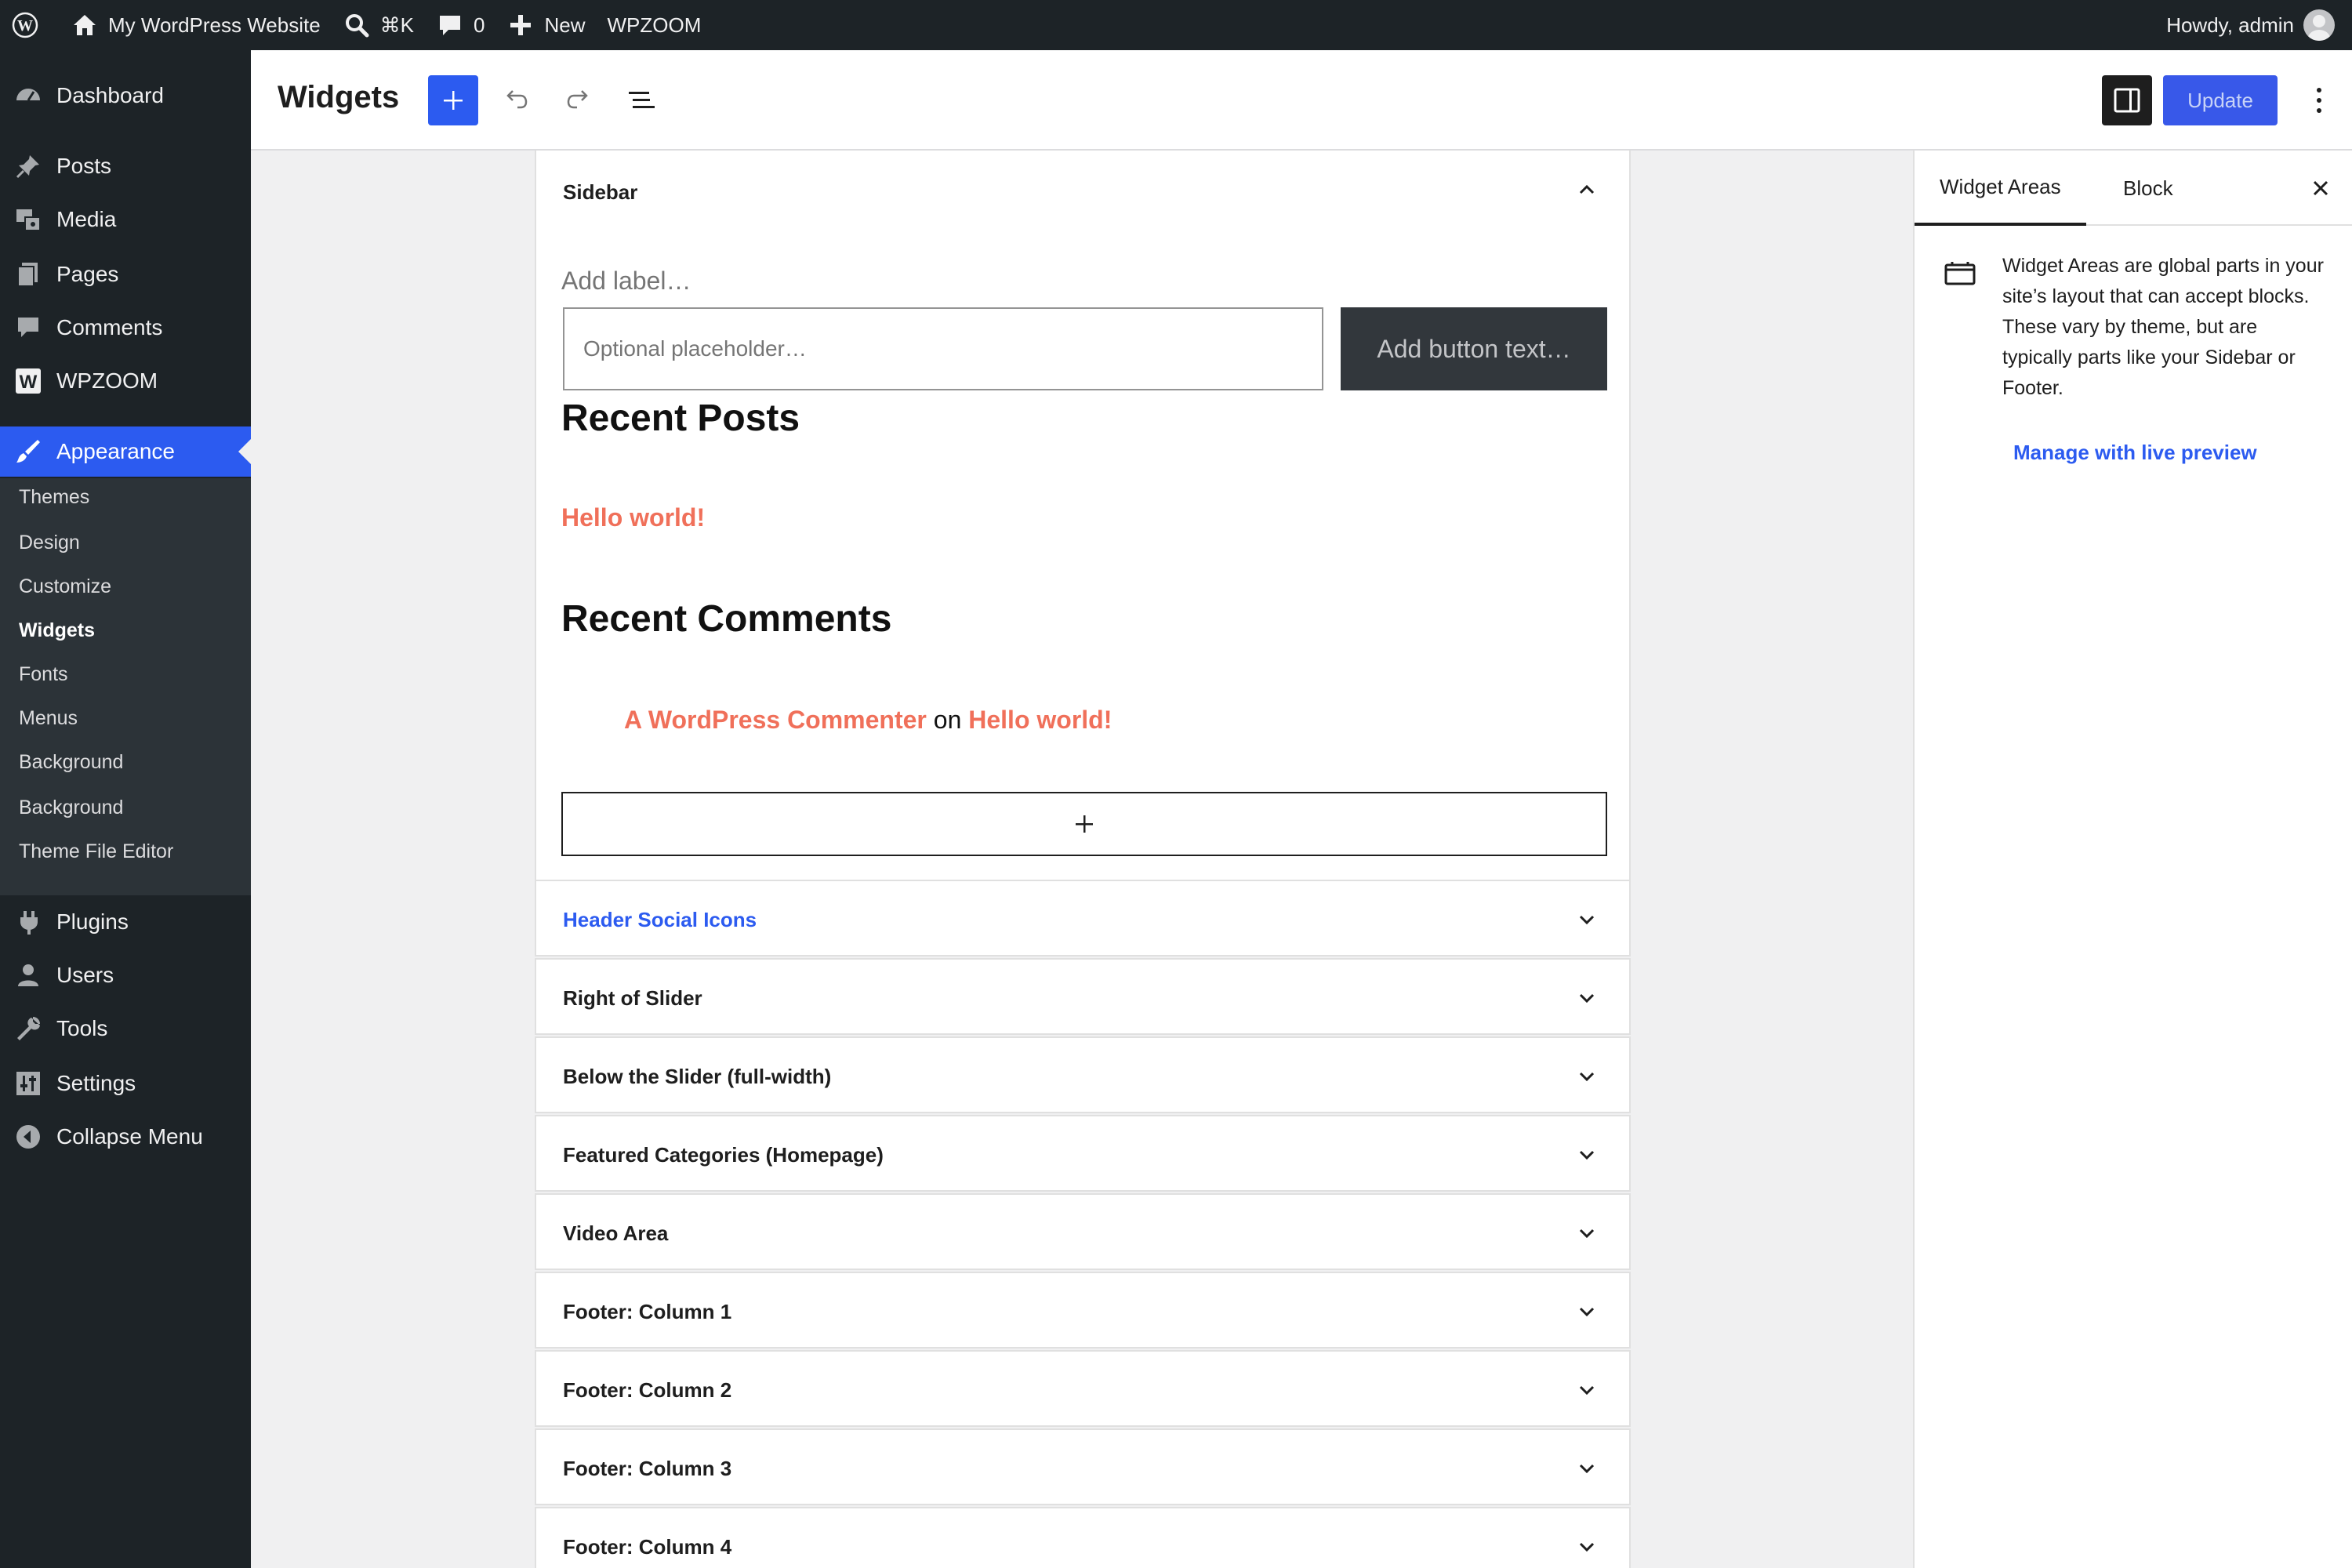 Image resolution: width=2352 pixels, height=1568 pixels. I want to click on settings-sliders-icon, so click(28, 1083).